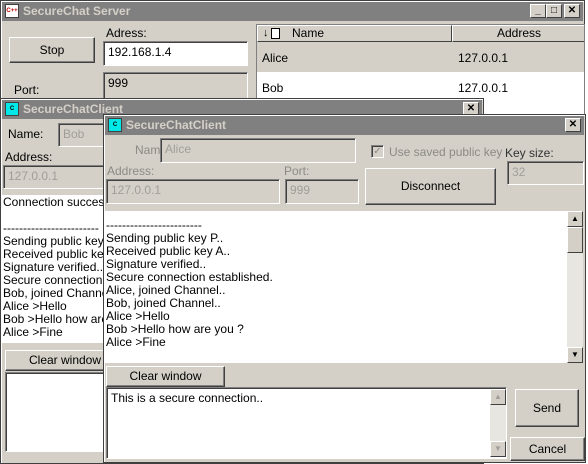 The height and width of the screenshot is (464, 588). I want to click on server-port-field: 999, so click(175, 85).